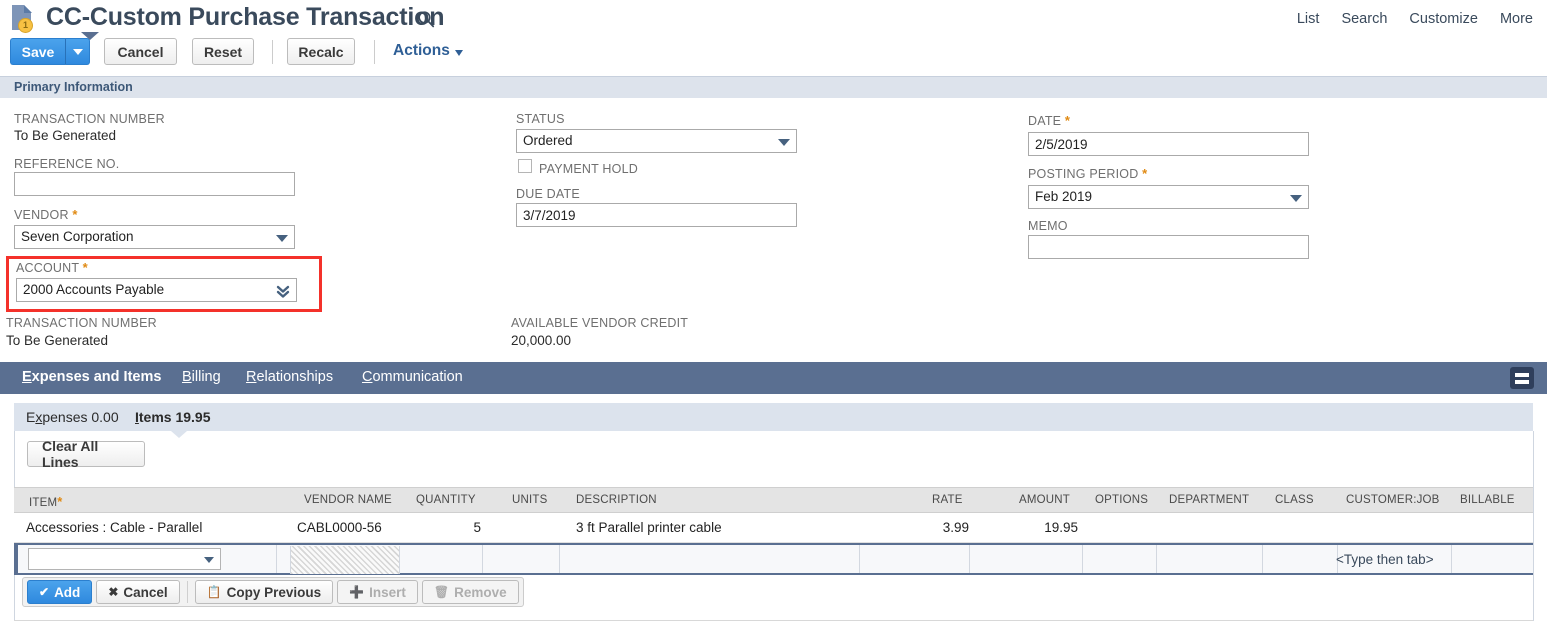  What do you see at coordinates (1385, 559) in the screenshot?
I see `edit-customer-job-placeholder: <Type then tab>` at bounding box center [1385, 559].